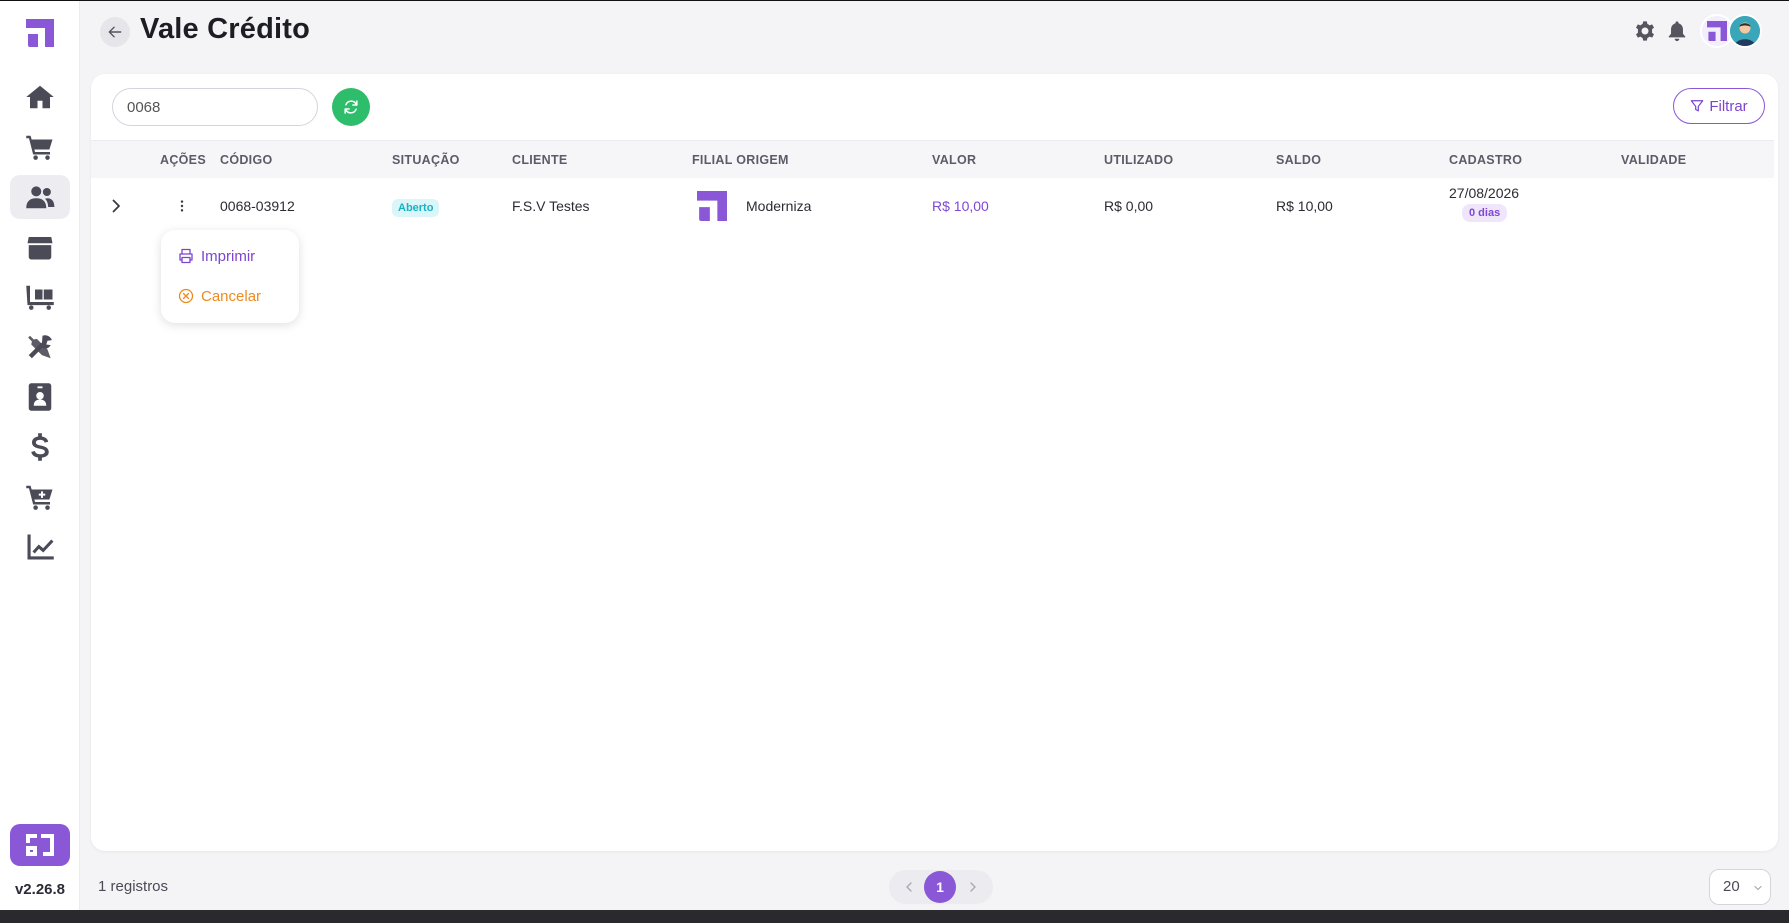 The image size is (1789, 923). What do you see at coordinates (540, 160) in the screenshot?
I see `column-header-cliente: CLIENTE` at bounding box center [540, 160].